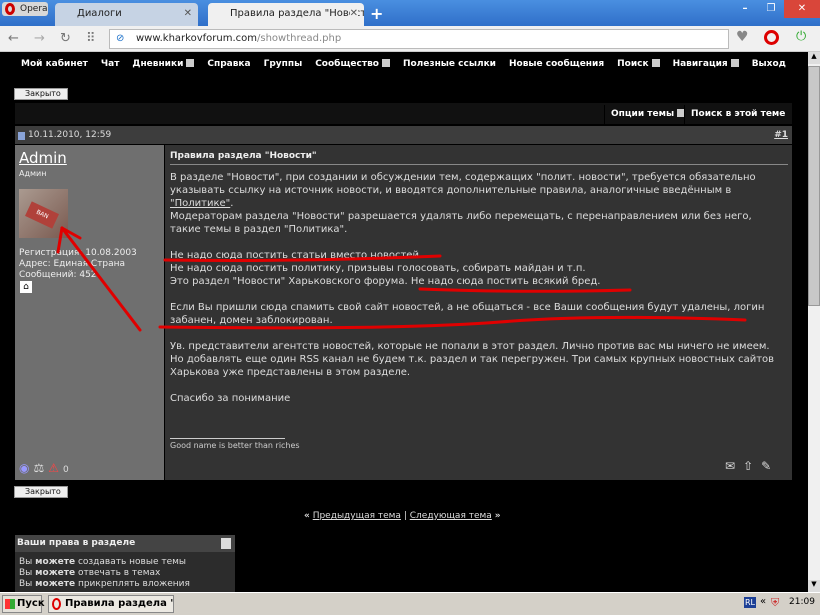 The width and height of the screenshot is (820, 615). What do you see at coordinates (814, 186) in the screenshot?
I see `scrollbar-thumb` at bounding box center [814, 186].